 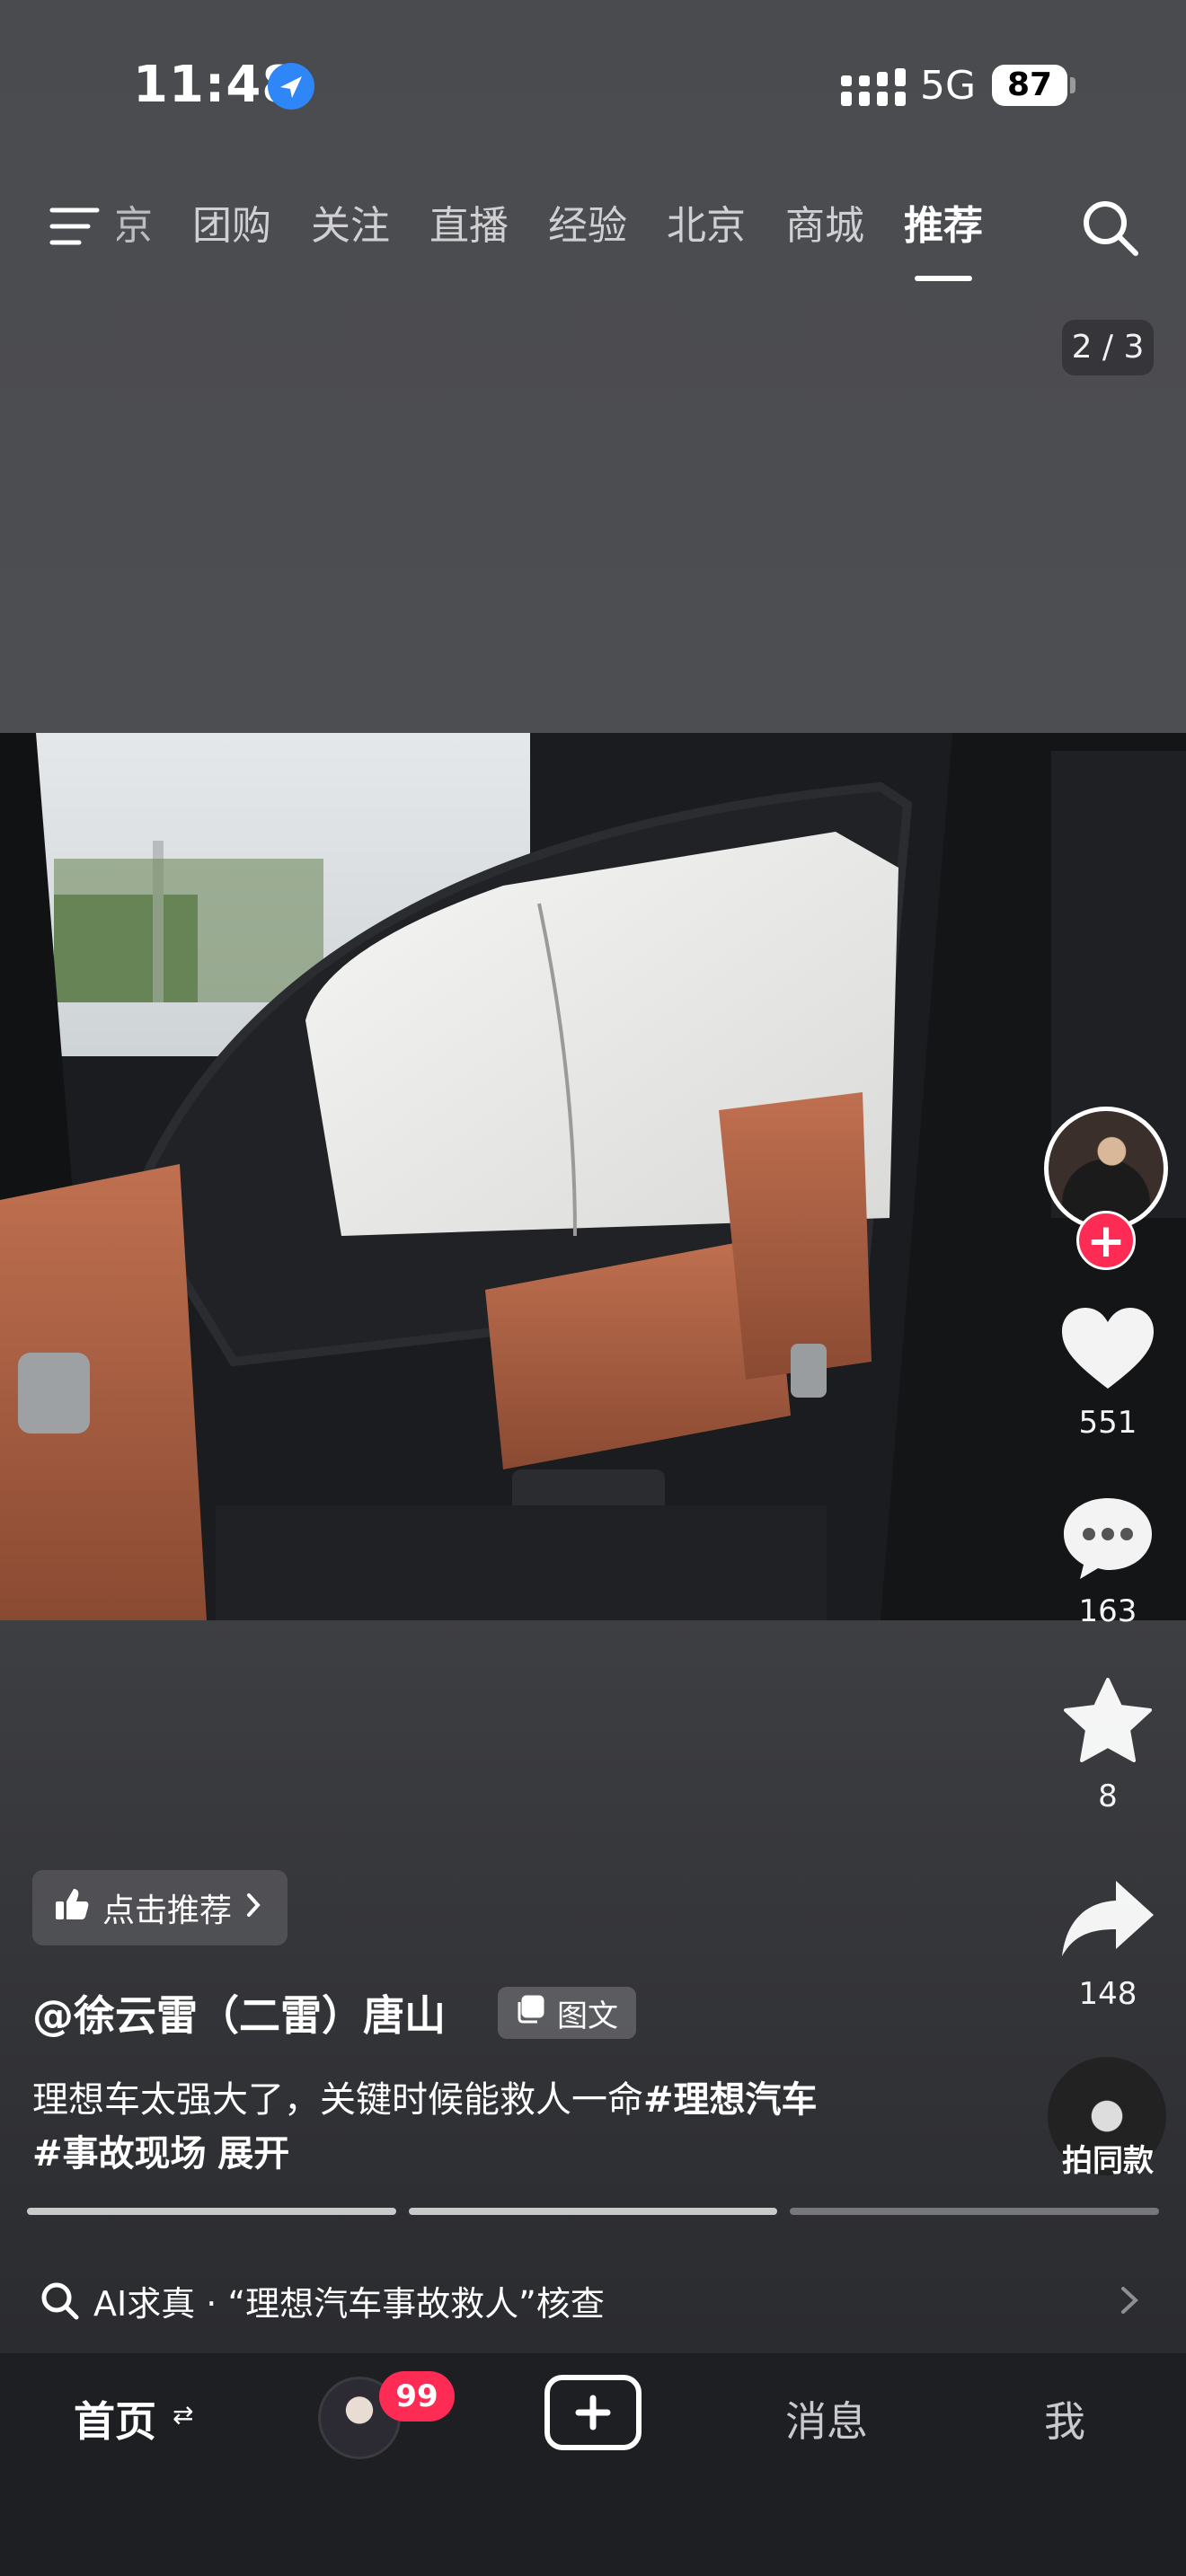 I want to click on favorite-star-icon, so click(x=1108, y=1721).